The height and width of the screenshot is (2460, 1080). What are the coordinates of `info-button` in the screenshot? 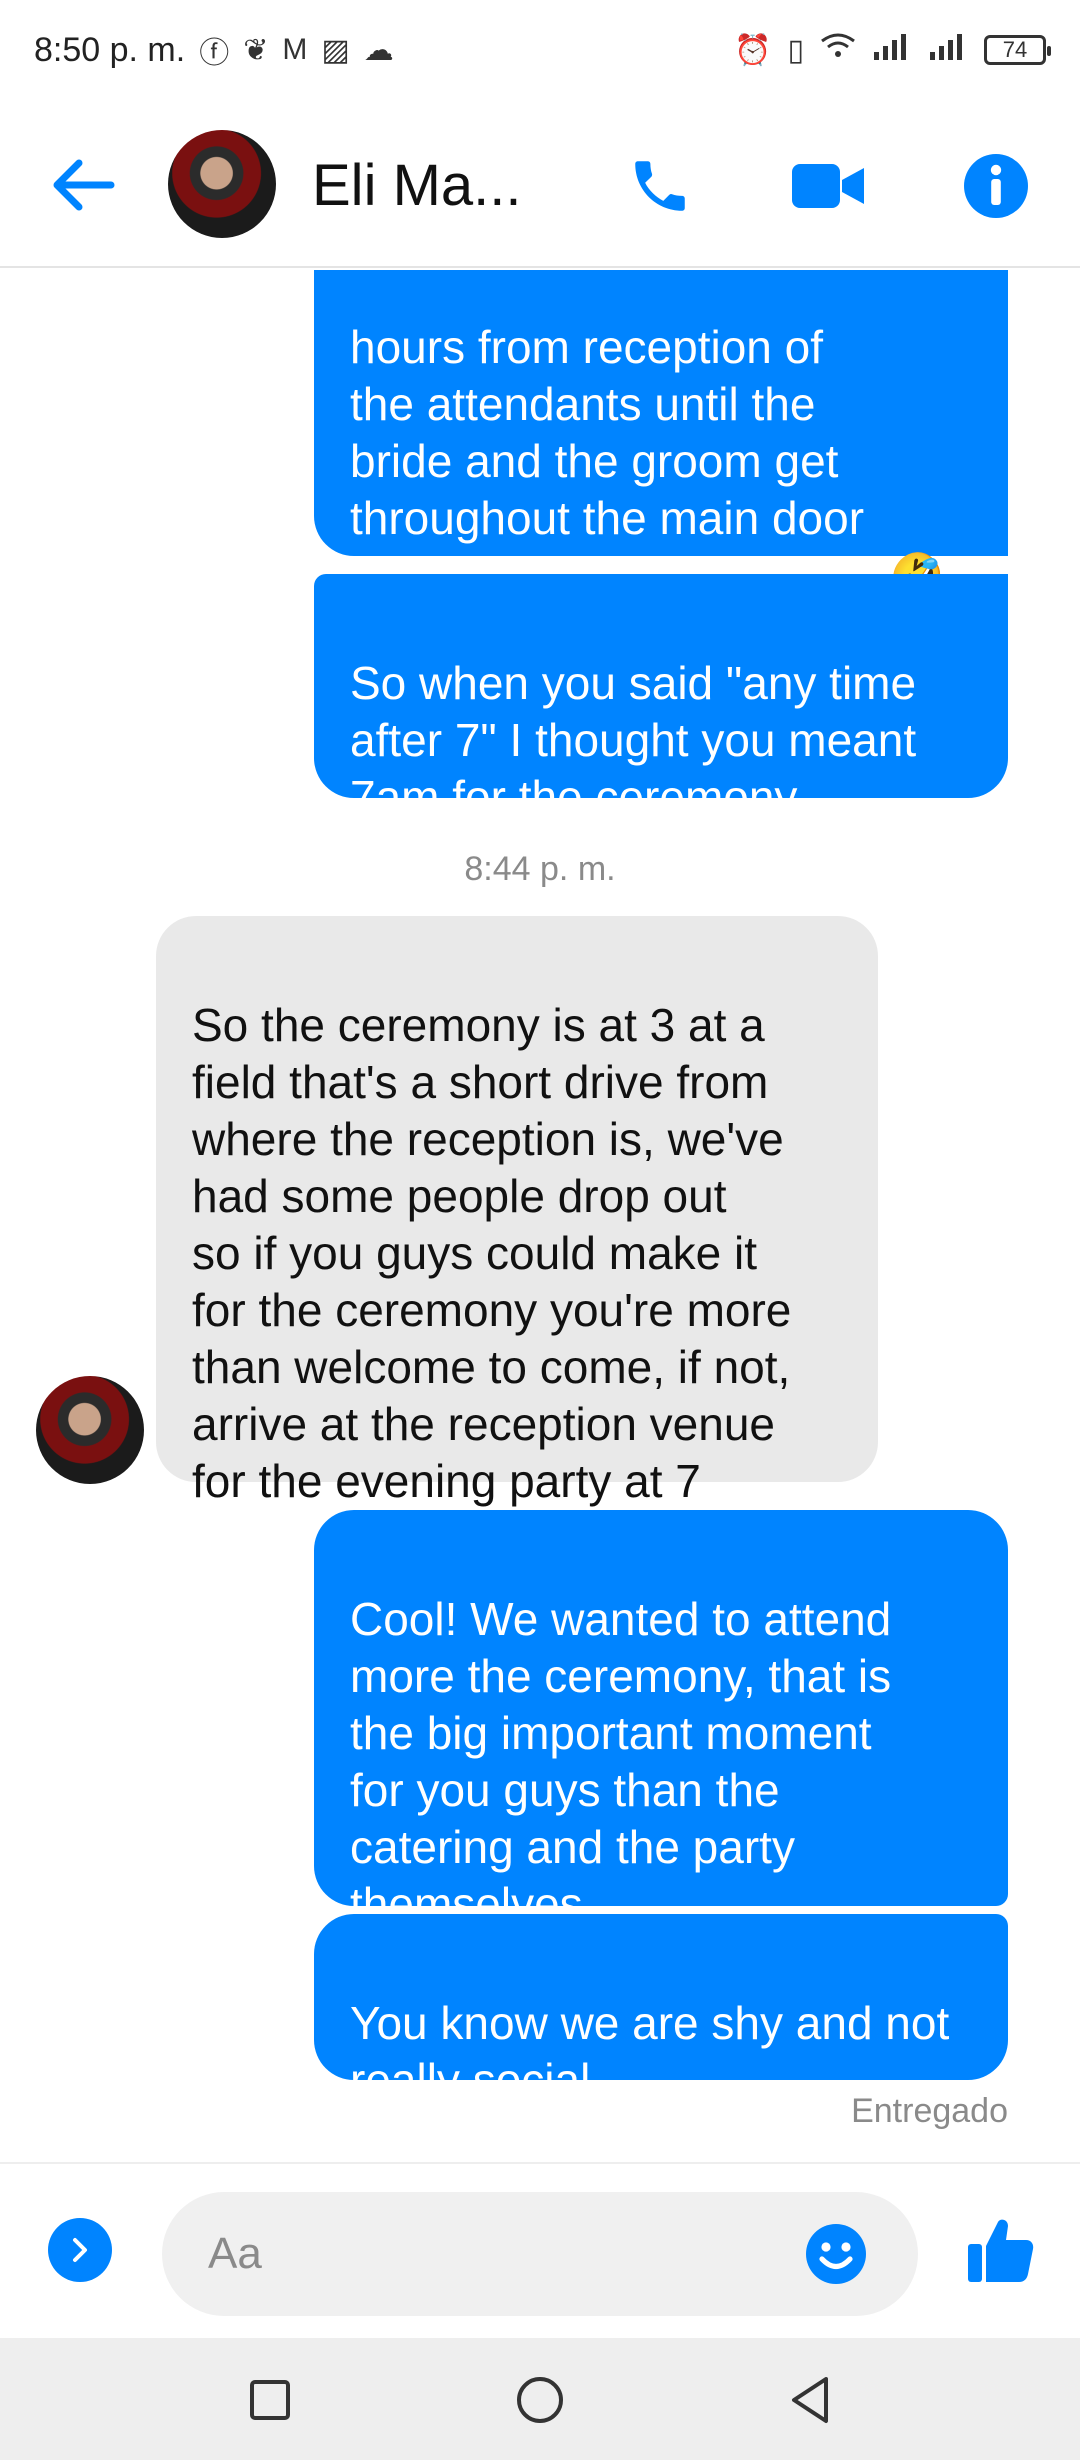 It's located at (996, 186).